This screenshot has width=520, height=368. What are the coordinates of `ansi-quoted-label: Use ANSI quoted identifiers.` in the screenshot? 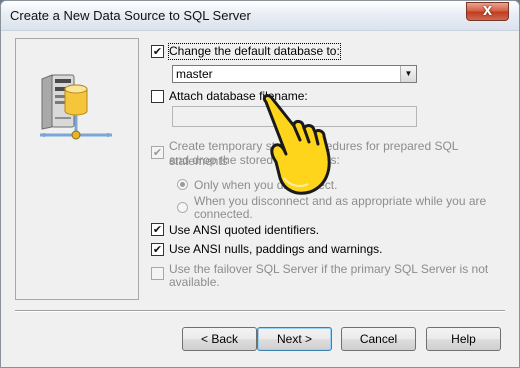 It's located at (244, 230).